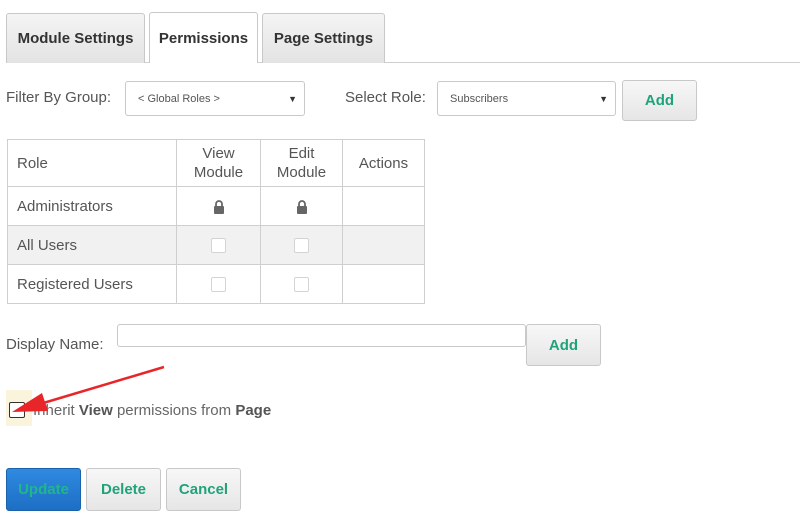 This screenshot has width=800, height=526. Describe the element at coordinates (323, 38) in the screenshot. I see `tab-page-settings: Page Settings` at that location.